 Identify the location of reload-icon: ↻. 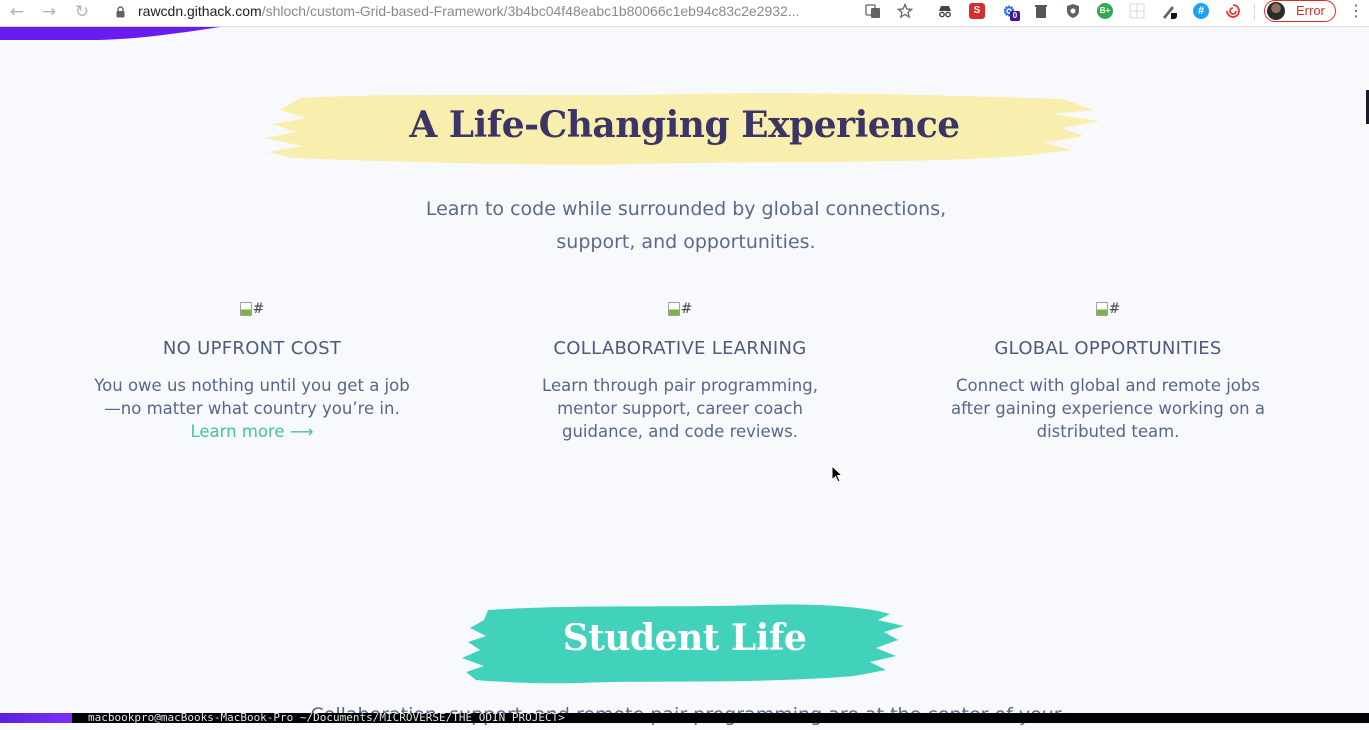
(82, 12).